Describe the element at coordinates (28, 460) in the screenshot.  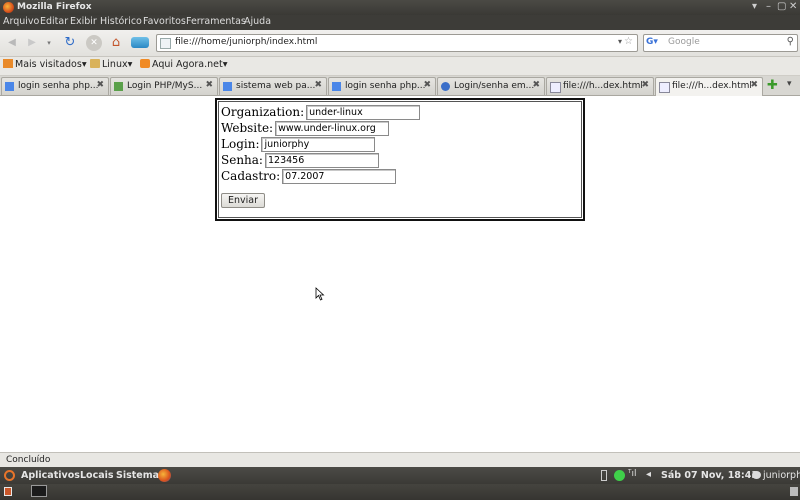
I see `status-text: Concluído` at that location.